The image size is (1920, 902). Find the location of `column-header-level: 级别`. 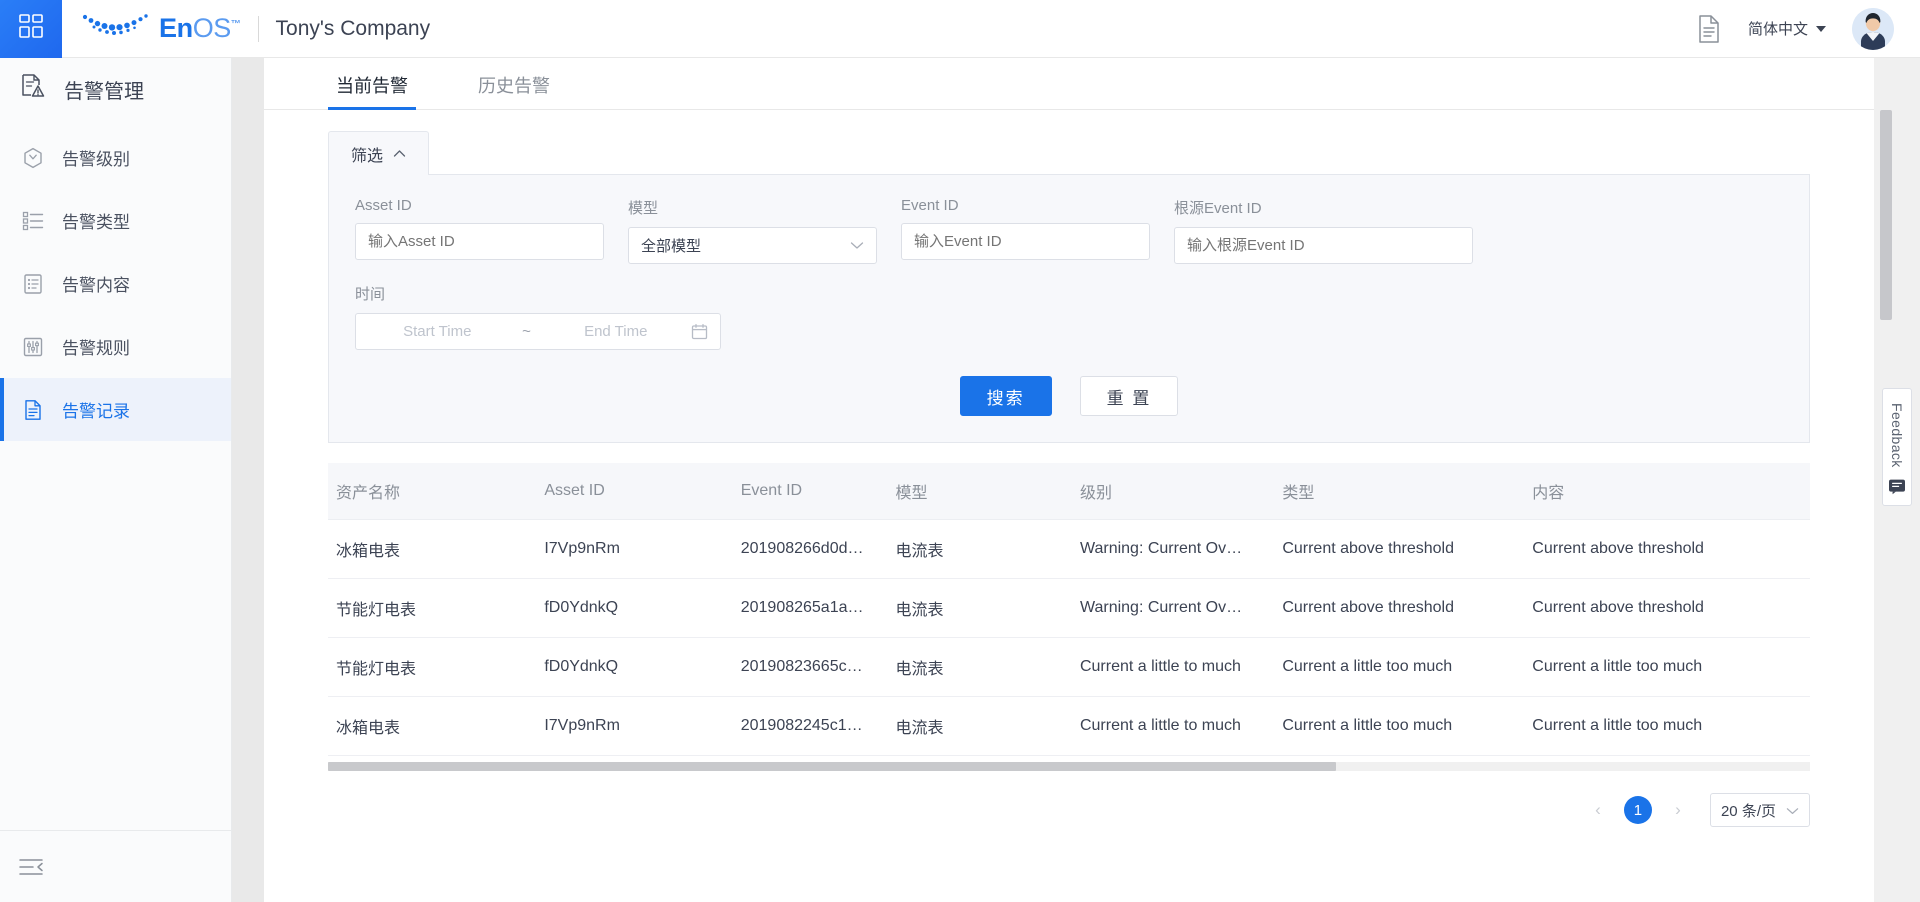

column-header-level: 级别 is located at coordinates (1173, 491).